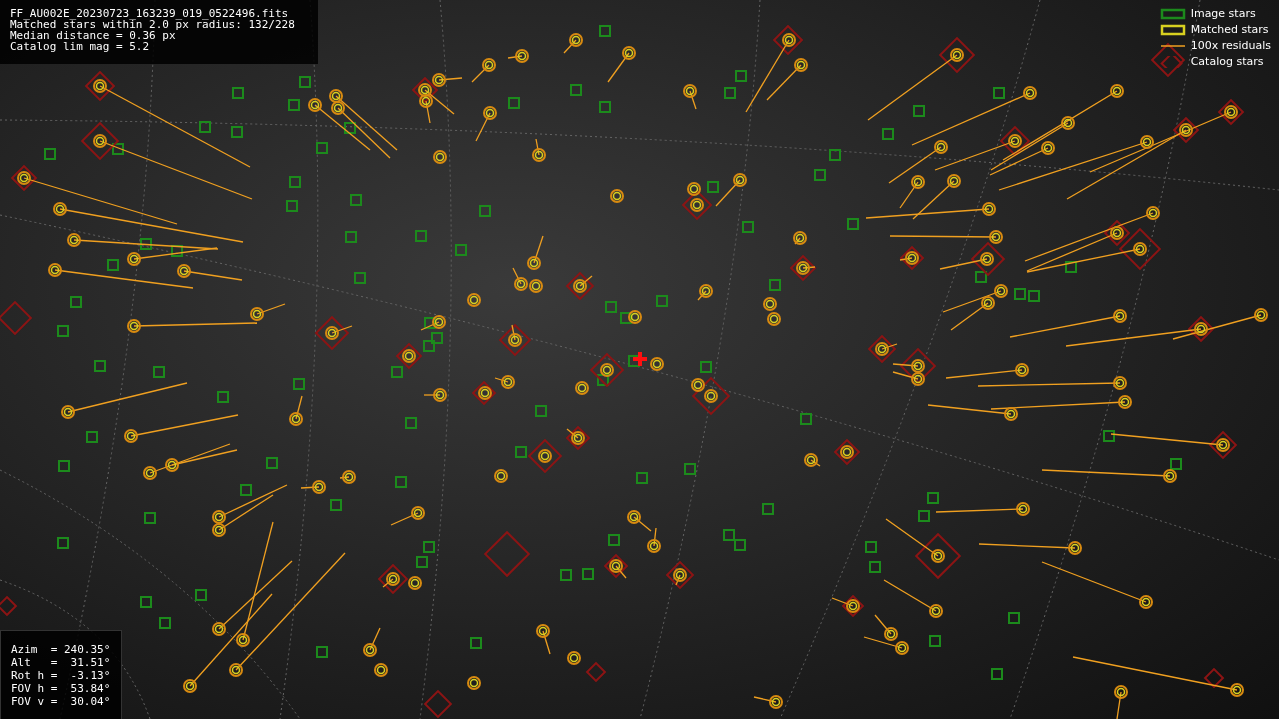  What do you see at coordinates (61, 701) in the screenshot?
I see `pointing-text: FOV v = 30.04°` at bounding box center [61, 701].